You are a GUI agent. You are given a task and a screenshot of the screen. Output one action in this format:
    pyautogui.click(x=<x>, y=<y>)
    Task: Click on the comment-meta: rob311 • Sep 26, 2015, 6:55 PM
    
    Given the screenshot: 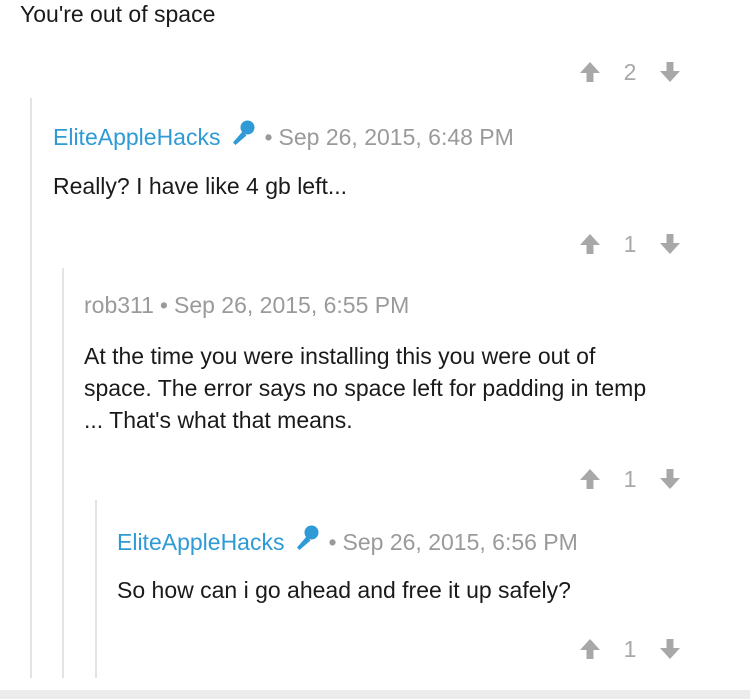 What is the action you would take?
    pyautogui.click(x=246, y=305)
    